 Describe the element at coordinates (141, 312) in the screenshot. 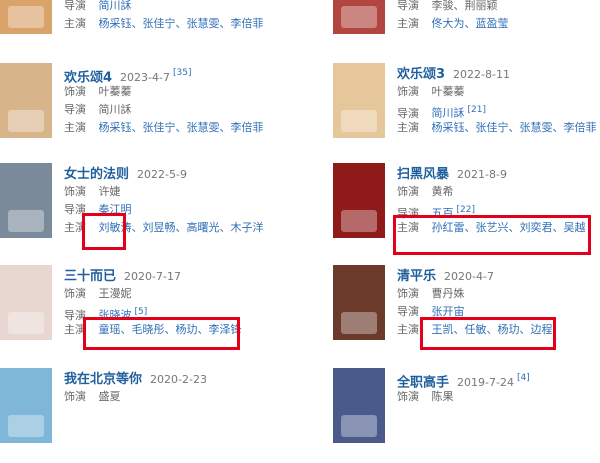

I see `citation-ref: [5]` at that location.